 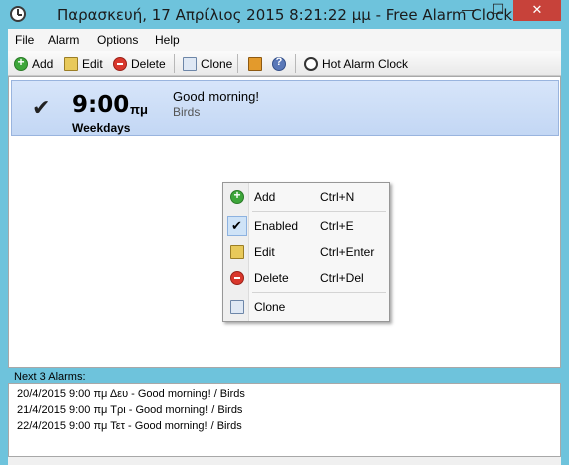 I want to click on home-icon, so click(x=255, y=64).